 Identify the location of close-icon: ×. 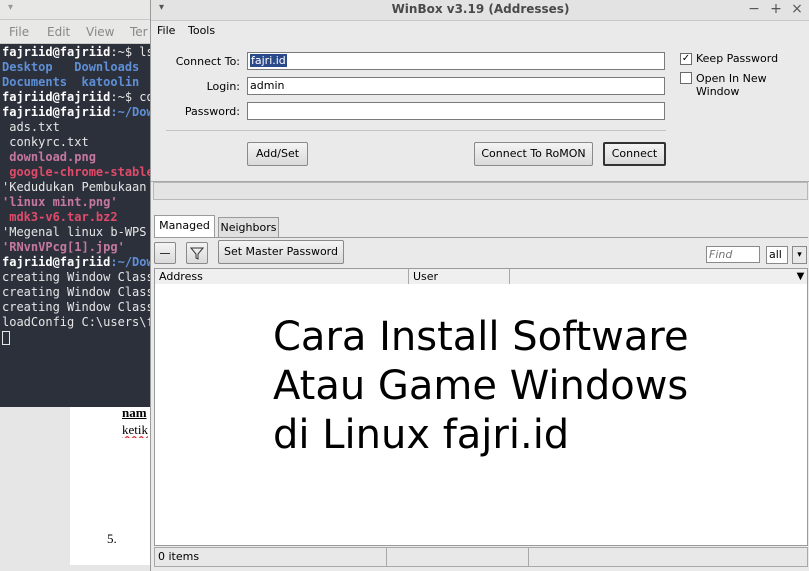
(797, 9).